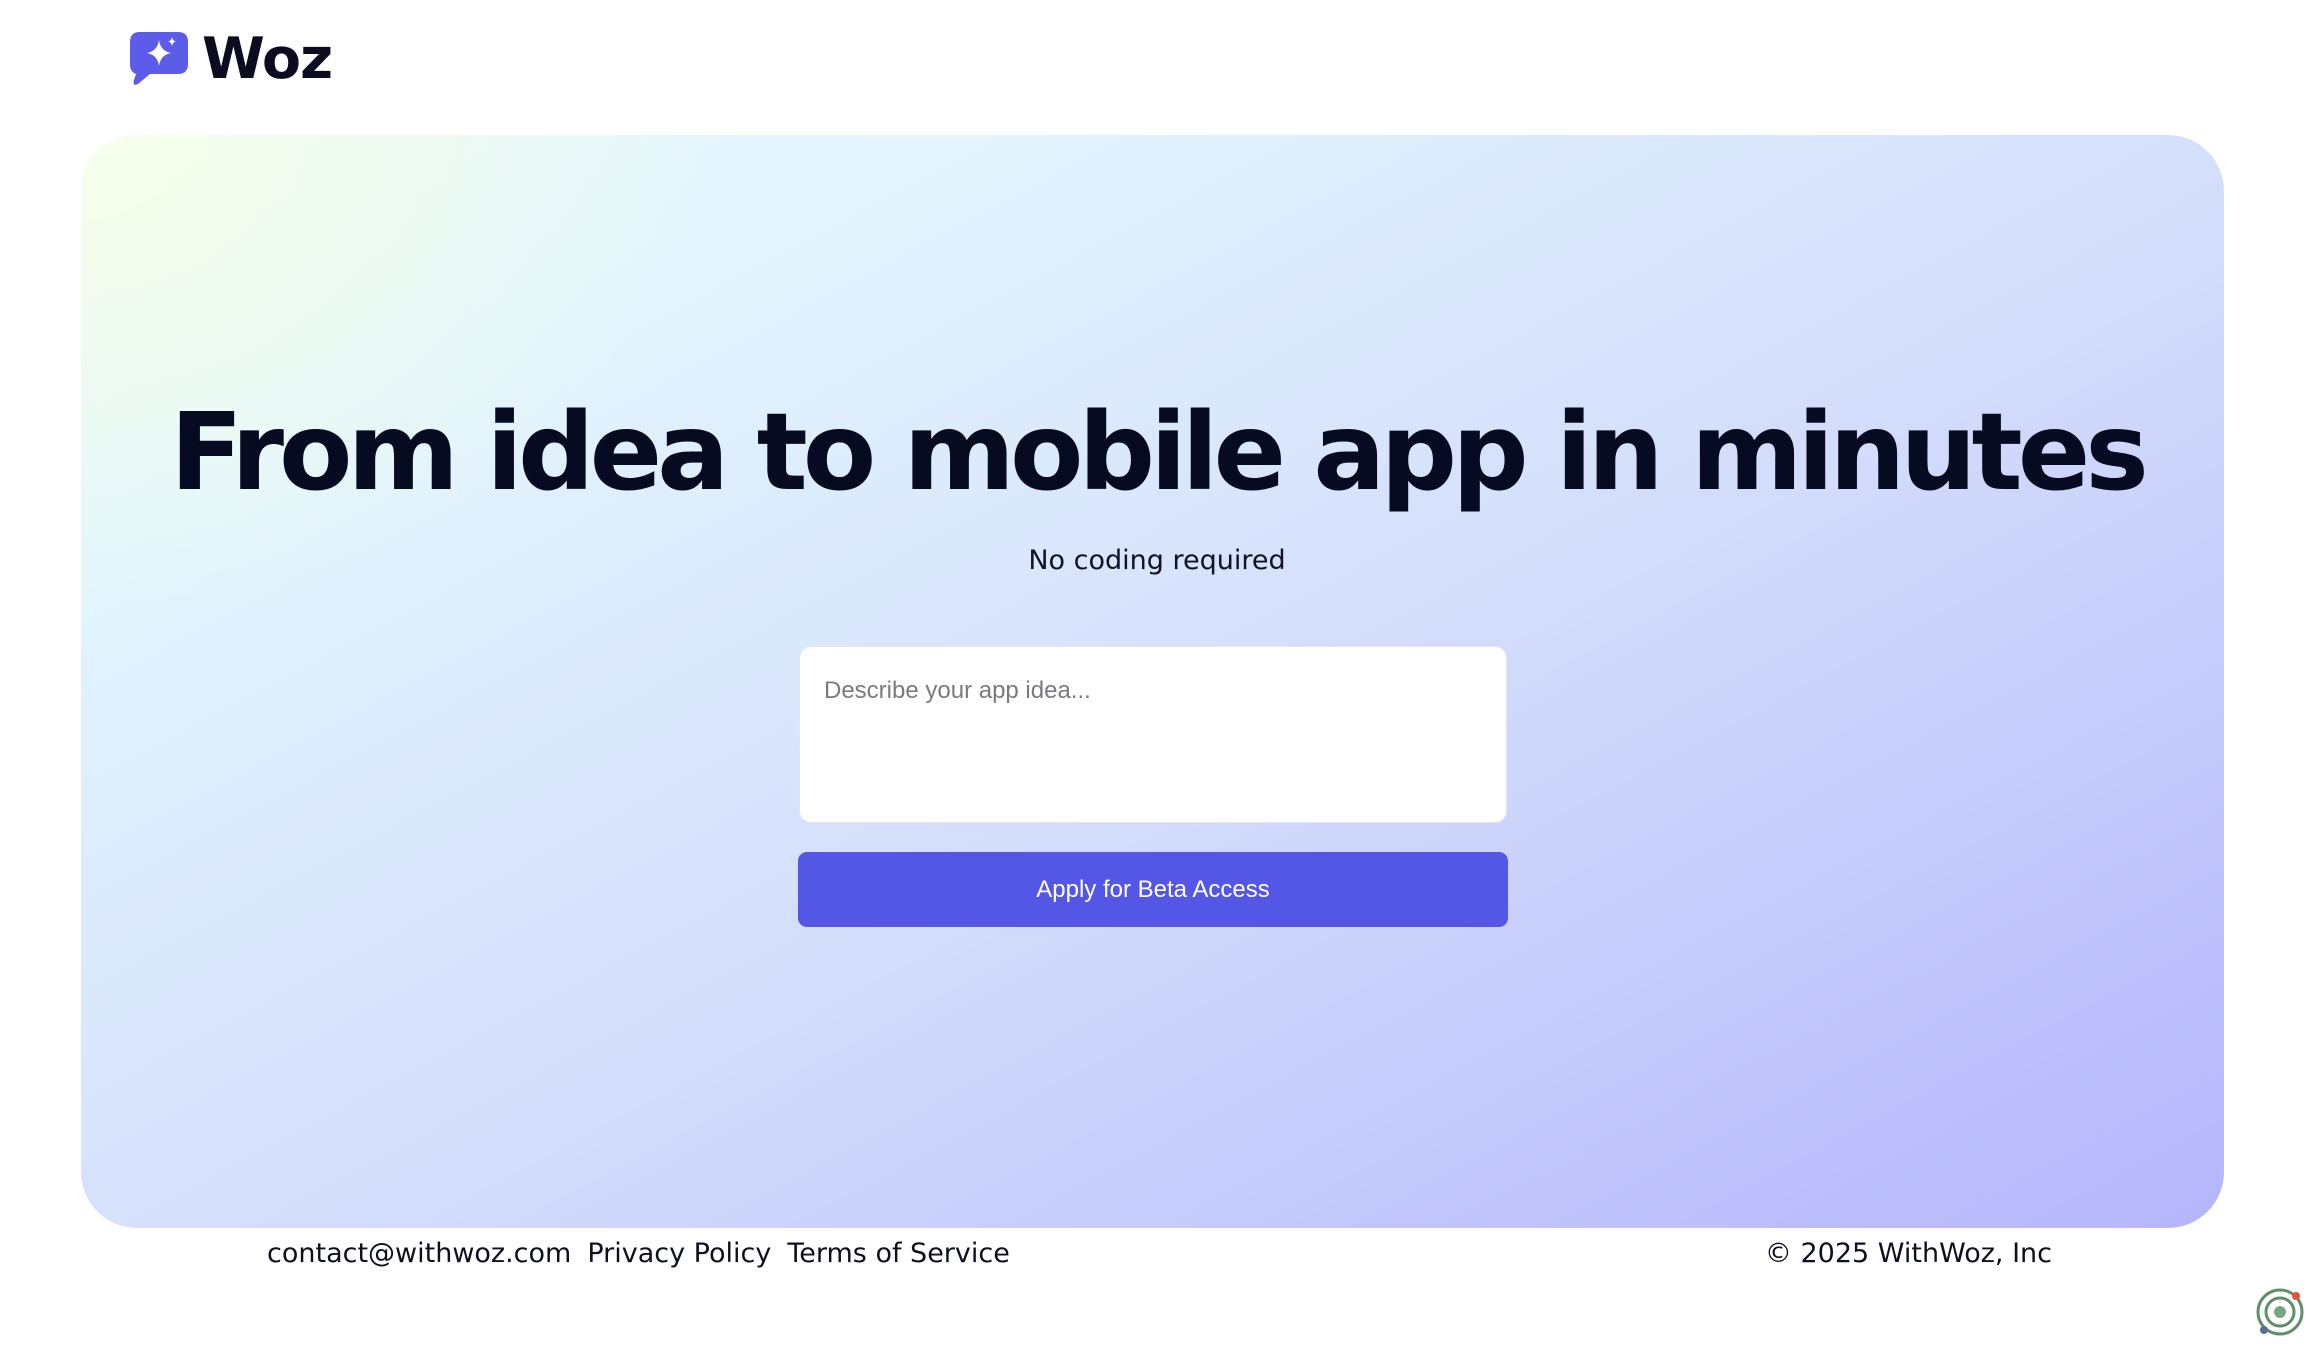 This screenshot has width=2314, height=1348. What do you see at coordinates (2280, 1312) in the screenshot?
I see `radar-widget-icon` at bounding box center [2280, 1312].